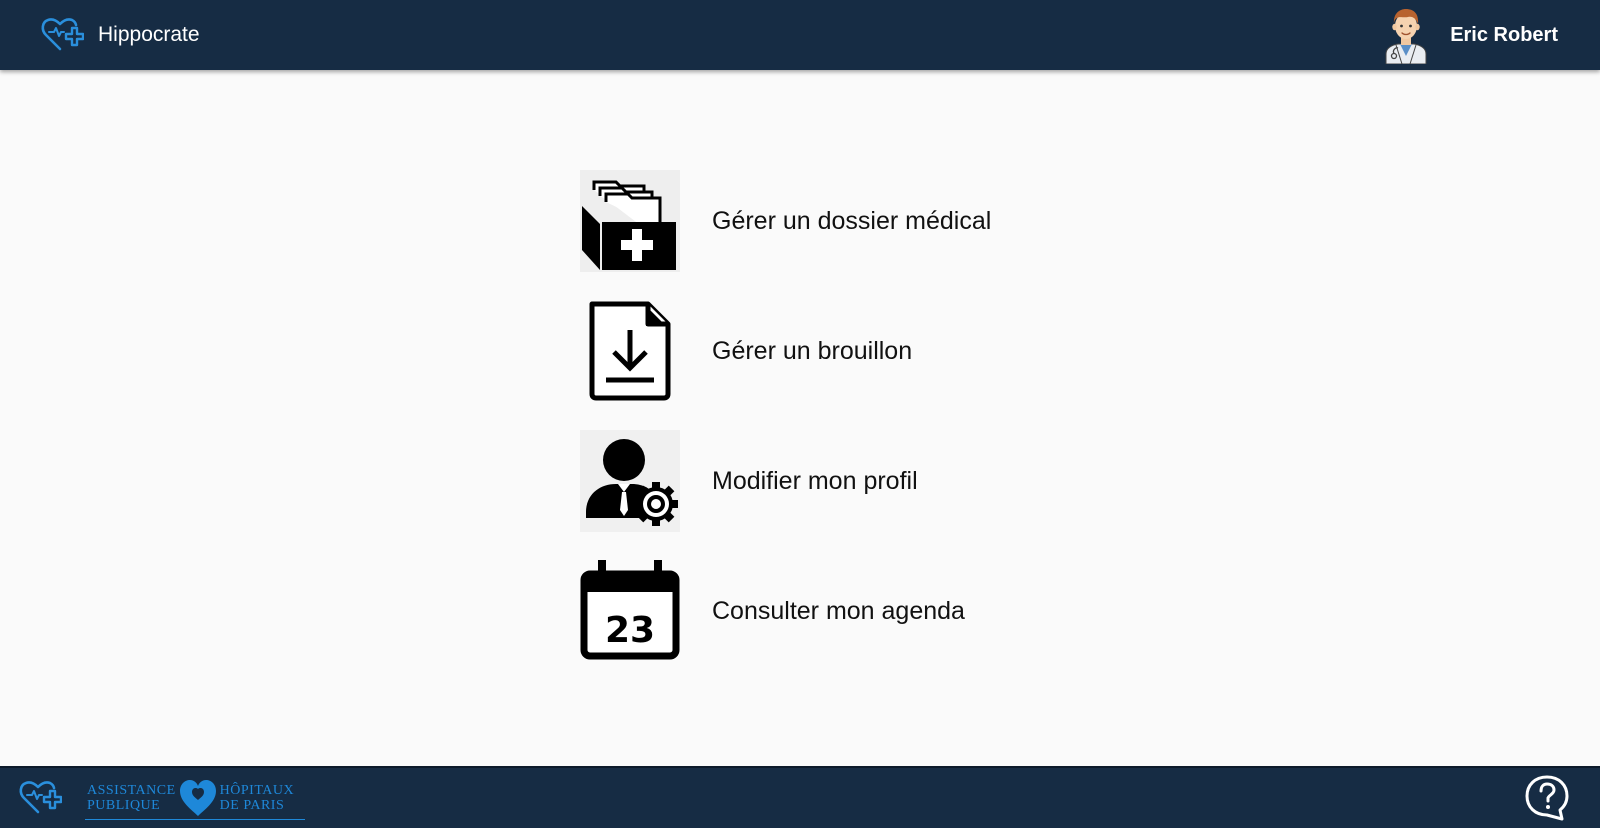 Image resolution: width=1600 pixels, height=828 pixels. What do you see at coordinates (838, 610) in the screenshot?
I see `menu-item-label: Consulter mon agenda` at bounding box center [838, 610].